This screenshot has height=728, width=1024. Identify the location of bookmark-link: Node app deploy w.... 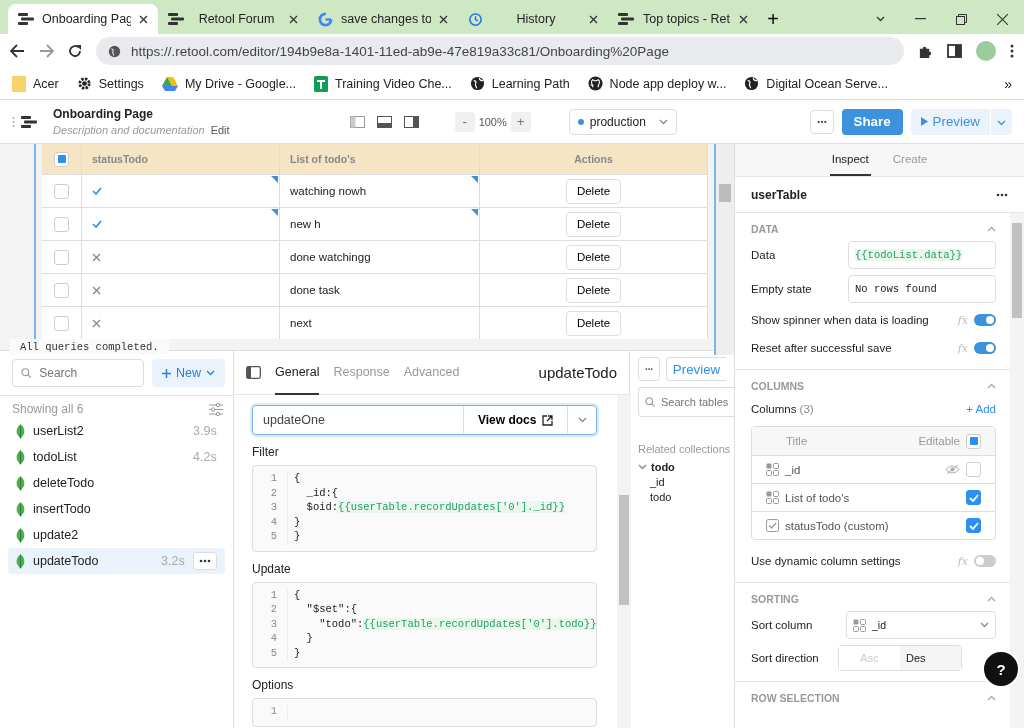
(668, 83).